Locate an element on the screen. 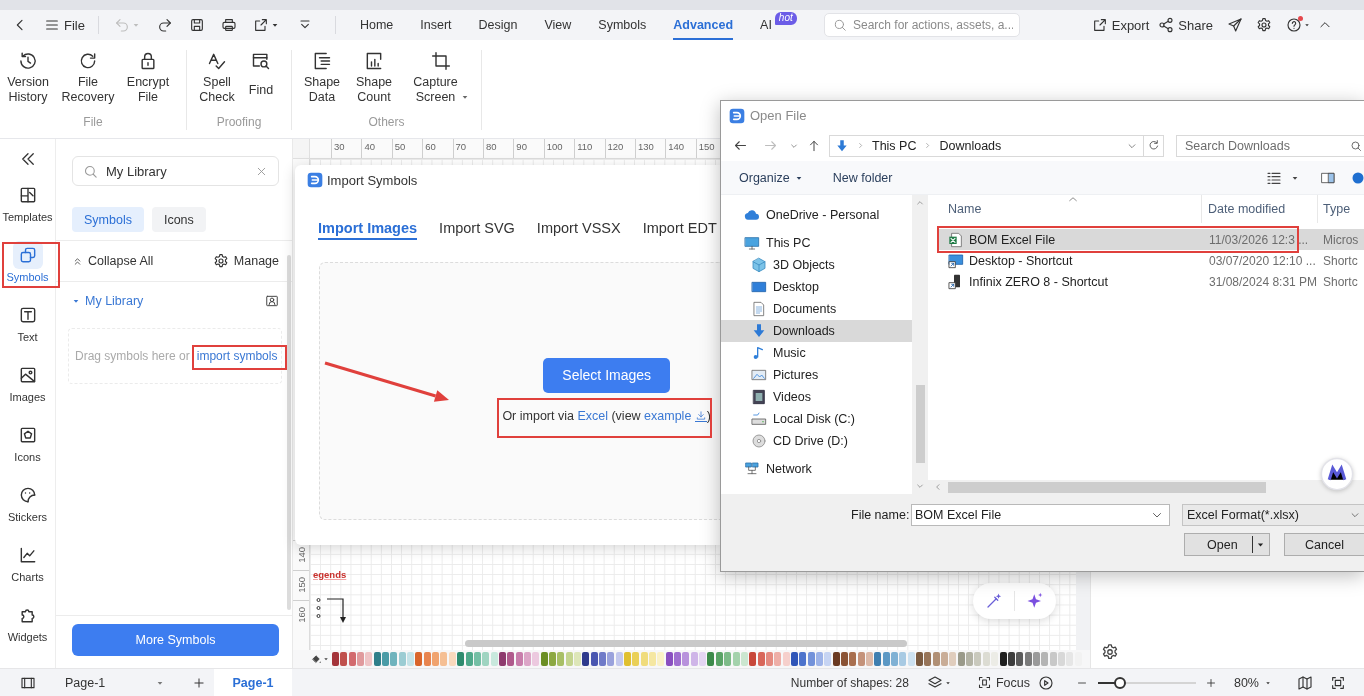  import-tab: Import Images is located at coordinates (368, 229).